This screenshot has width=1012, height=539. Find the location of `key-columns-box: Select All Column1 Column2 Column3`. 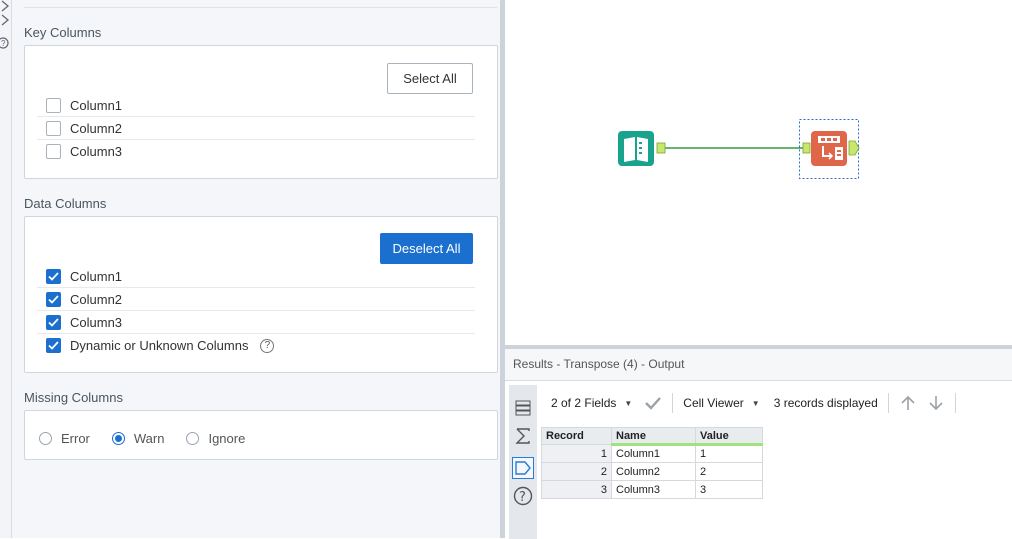

key-columns-box: Select All Column1 Column2 Column3 is located at coordinates (261, 112).